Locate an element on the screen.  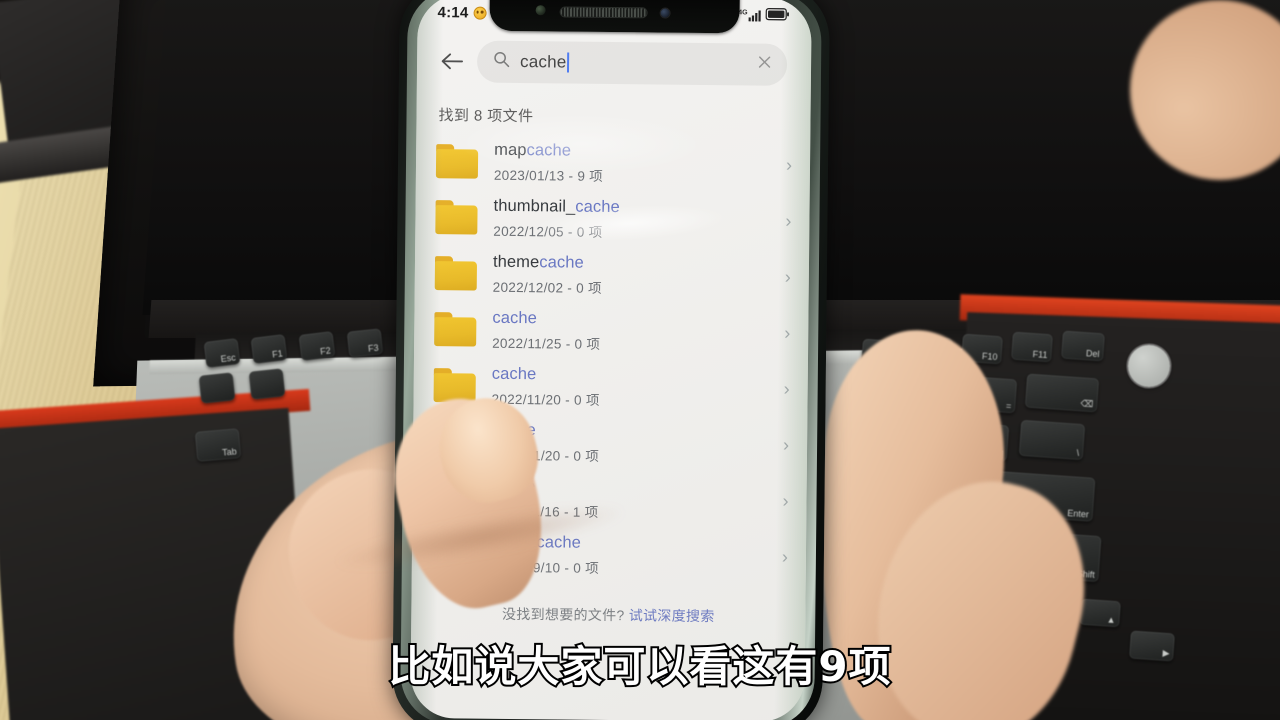
row-texts: cache 2022/11/16 - 1 项 is located at coordinates (630, 499).